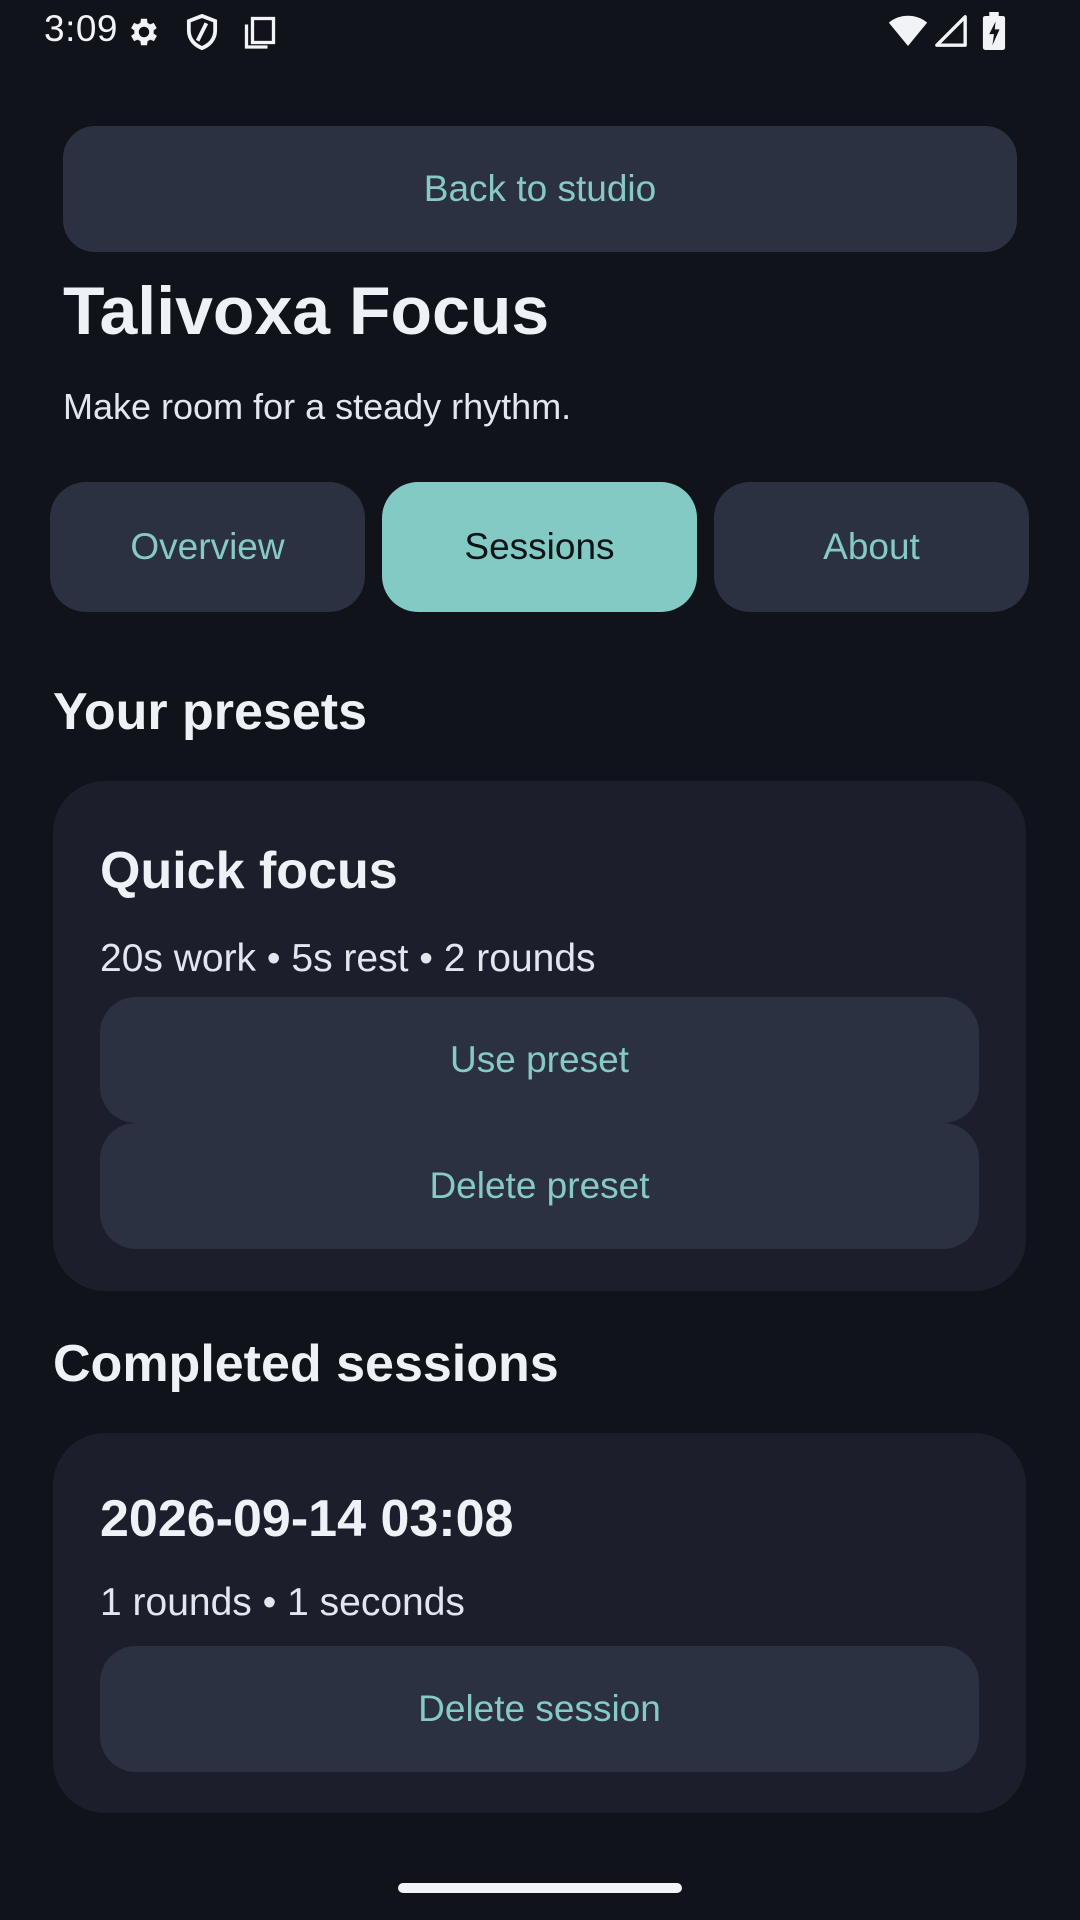 This screenshot has height=1920, width=1080. Describe the element at coordinates (540, 32) in the screenshot. I see `status-bar: 3:09` at that location.